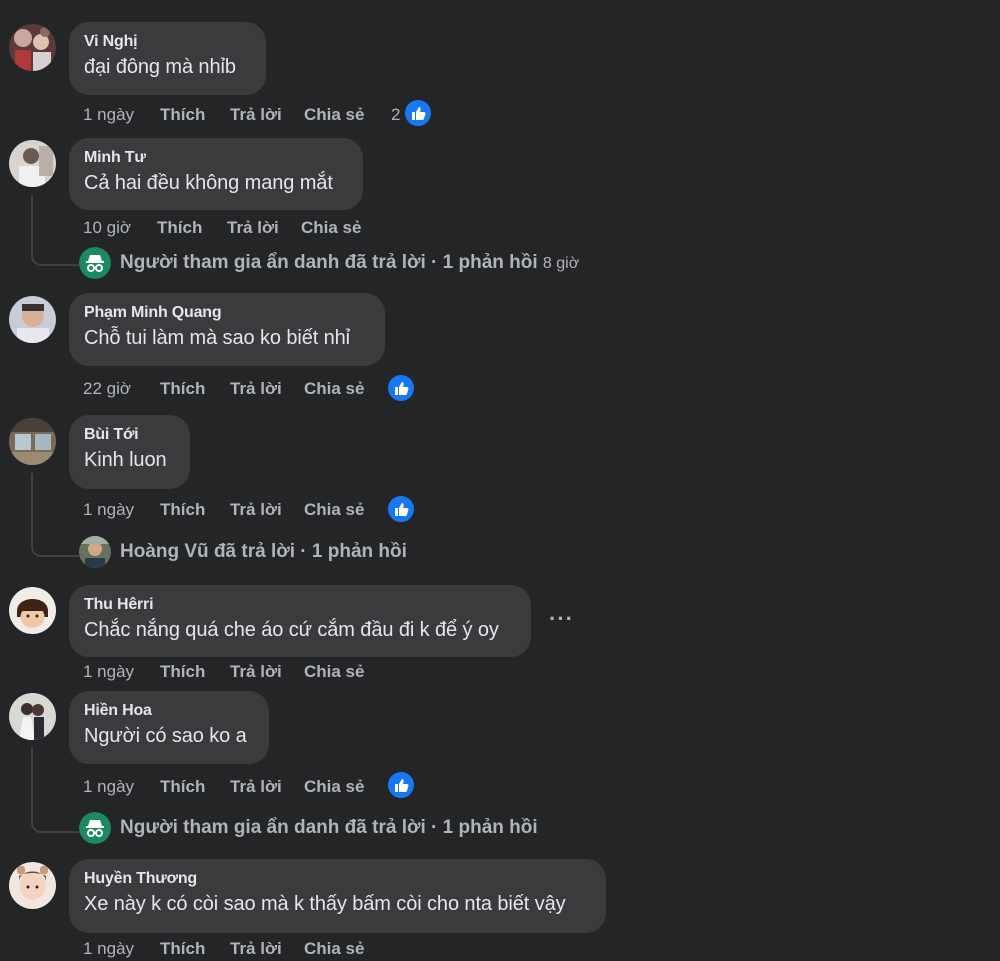  I want to click on comment-author: Hiền Hoa, so click(118, 711).